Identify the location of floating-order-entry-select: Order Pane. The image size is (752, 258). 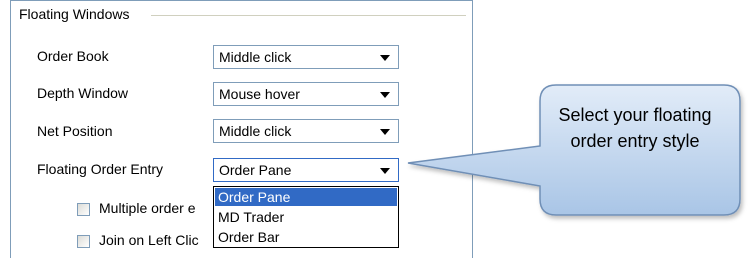
(306, 170).